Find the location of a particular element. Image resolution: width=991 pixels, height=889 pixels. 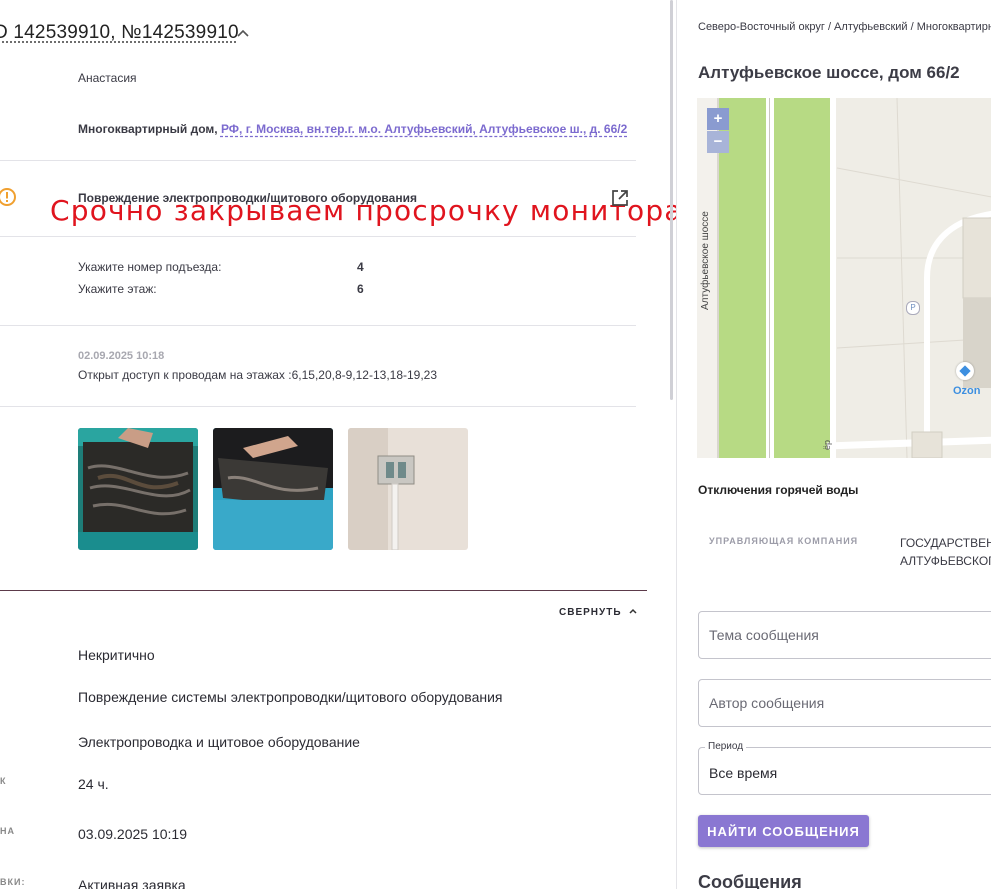

address-type: Многоквартирный дом, is located at coordinates (148, 129).